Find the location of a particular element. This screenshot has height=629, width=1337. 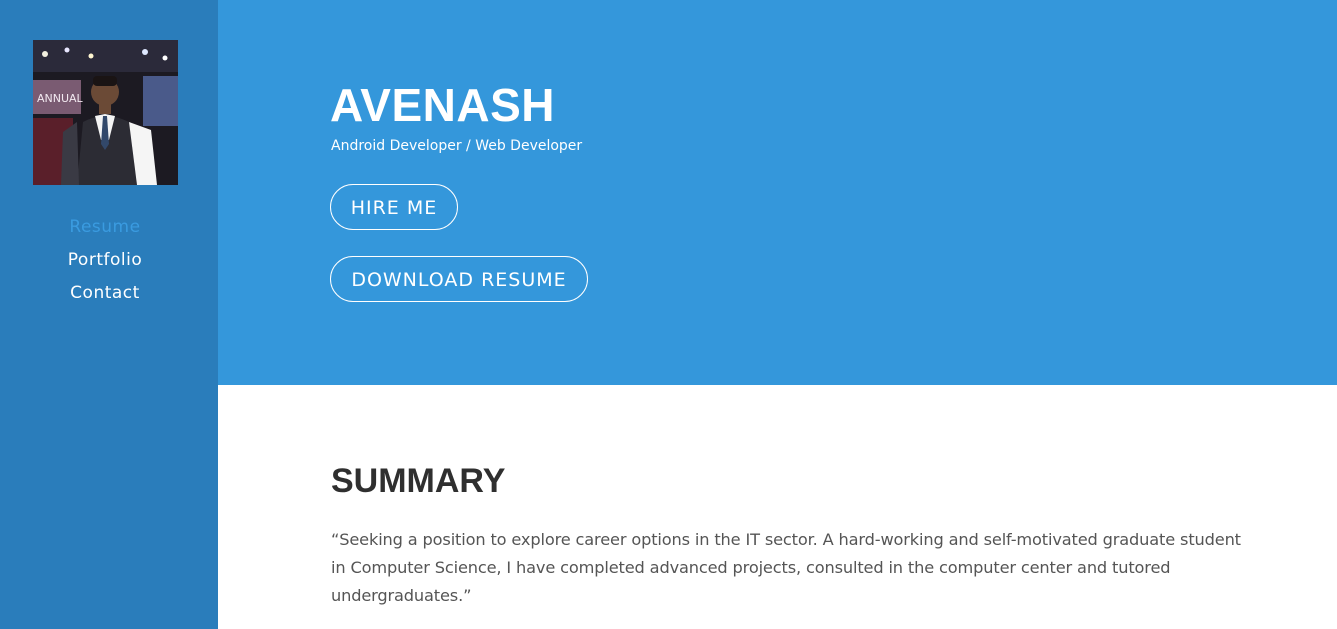

download-resume-button: DOWNLOAD RESUME is located at coordinates (459, 279).